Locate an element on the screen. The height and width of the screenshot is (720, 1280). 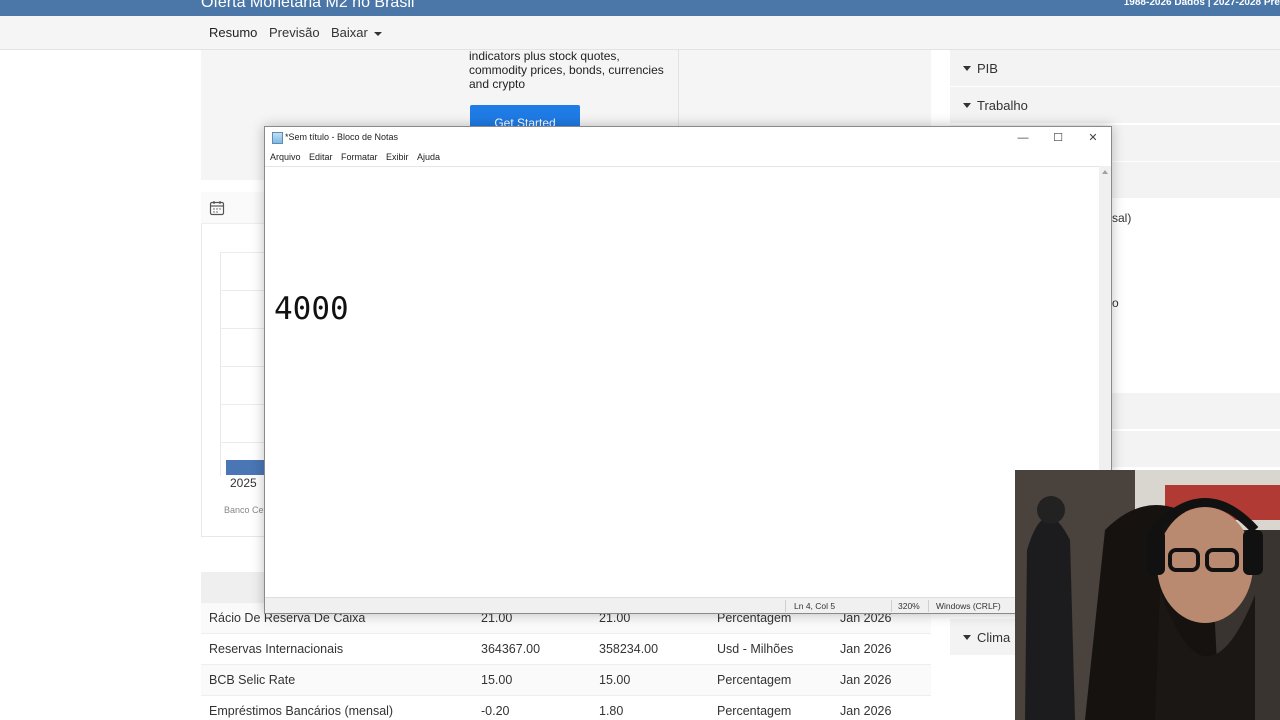
cell-name: BCB Selic Rate is located at coordinates (252, 680).